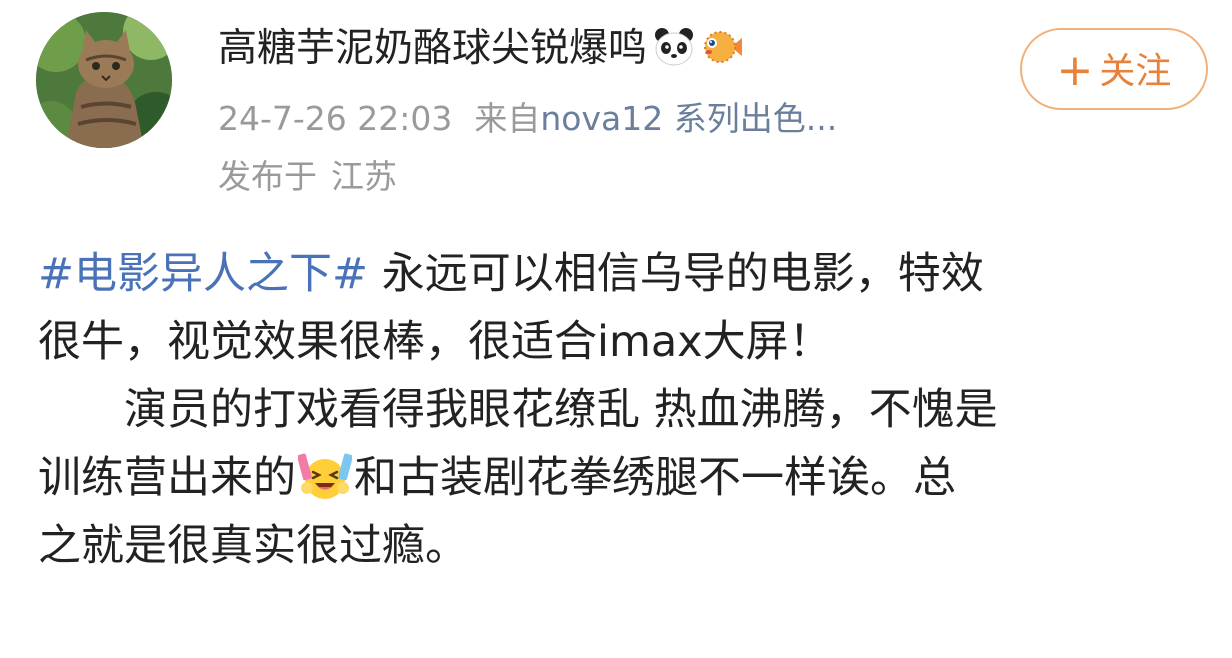  What do you see at coordinates (1075, 70) in the screenshot?
I see `plus-icon: +` at bounding box center [1075, 70].